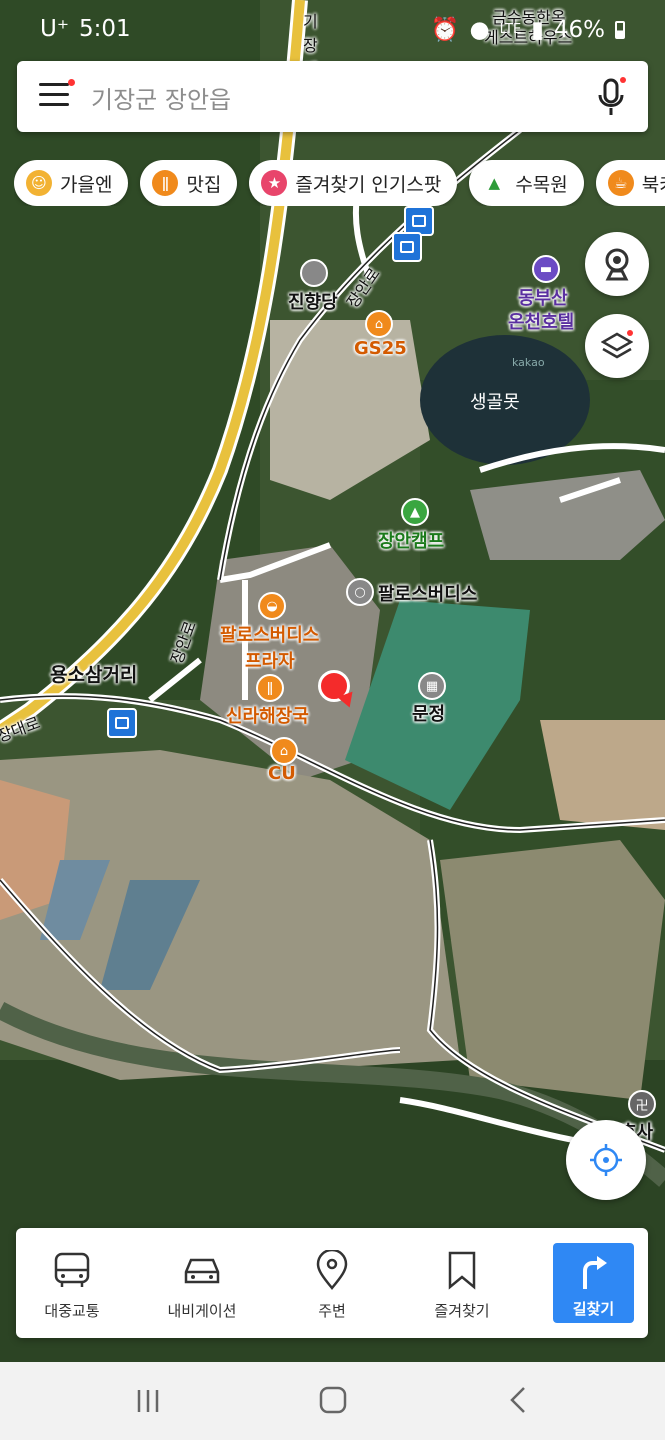 This screenshot has height=1440, width=665. What do you see at coordinates (104, 29) in the screenshot?
I see `clock: 5:01` at bounding box center [104, 29].